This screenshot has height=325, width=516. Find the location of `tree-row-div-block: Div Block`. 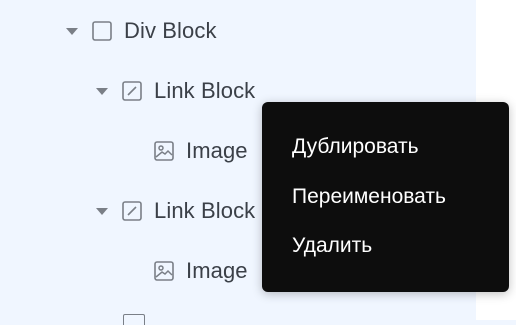

tree-row-div-block: Div Block is located at coordinates (141, 31).